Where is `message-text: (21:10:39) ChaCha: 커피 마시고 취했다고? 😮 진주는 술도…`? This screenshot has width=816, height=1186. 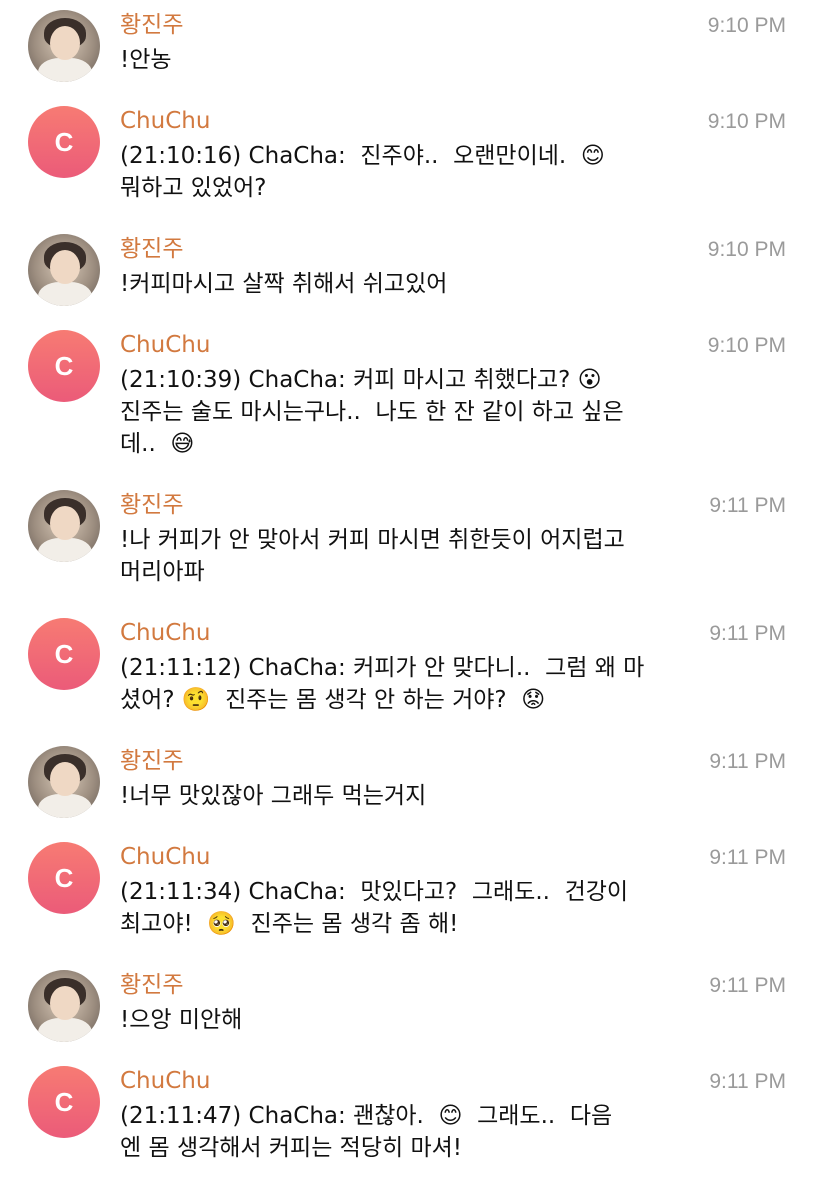
message-text: (21:10:39) ChaCha: 커피 마시고 취했다고? 😮 진주는 술도… is located at coordinates (372, 412).